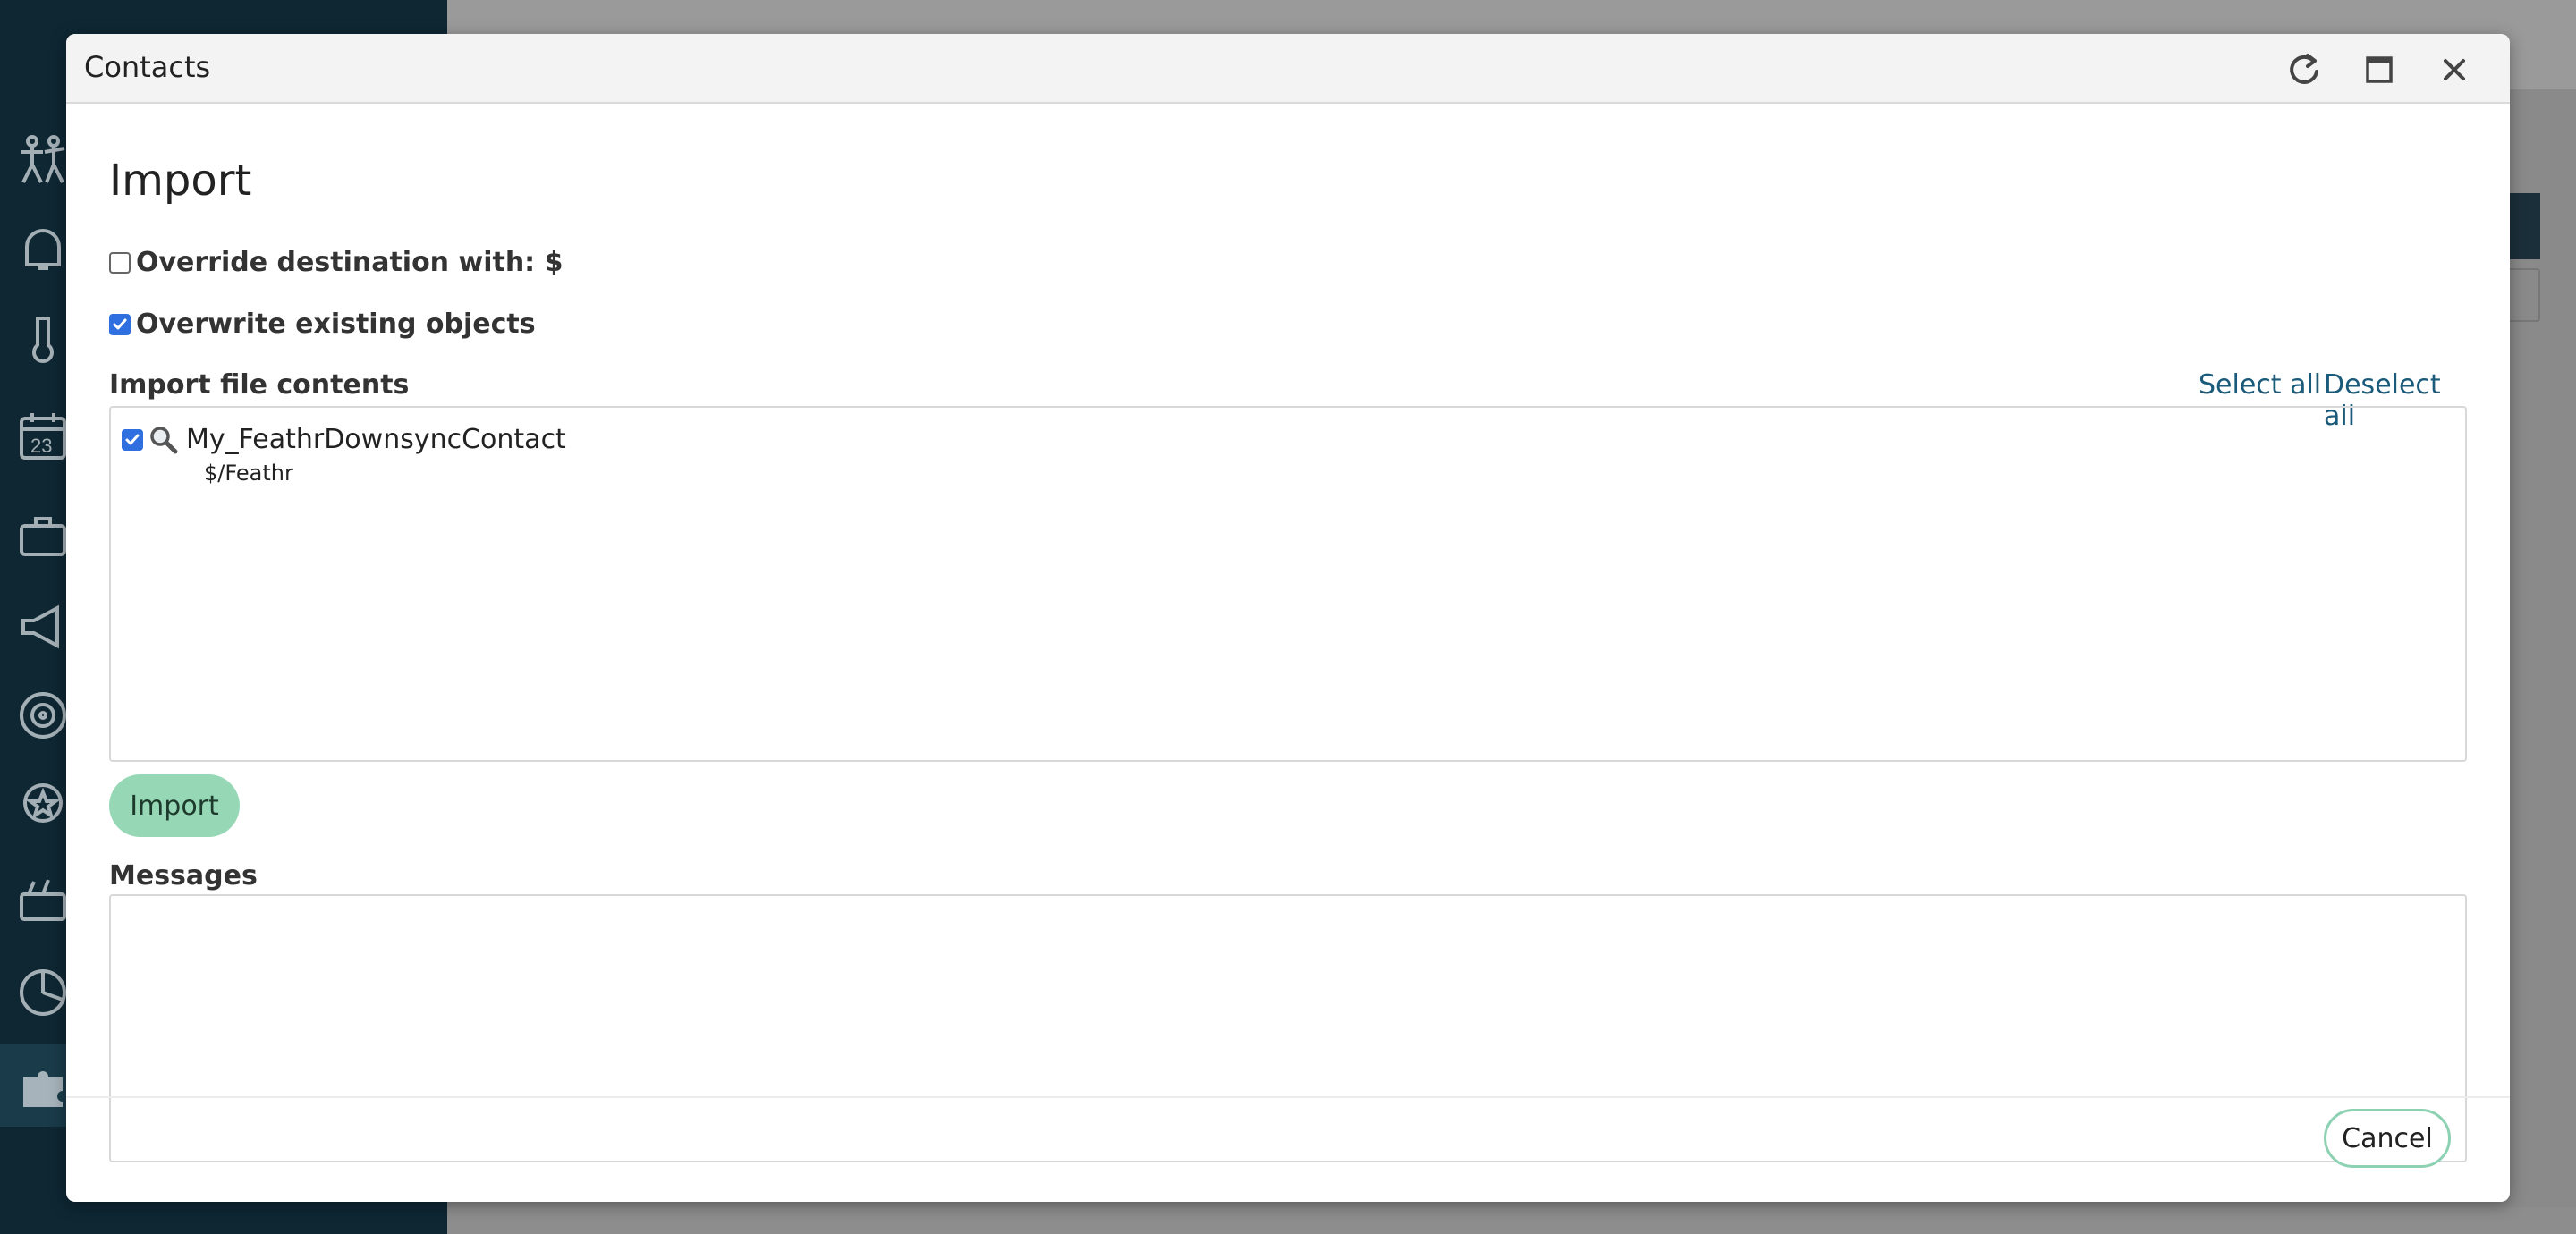 The width and height of the screenshot is (2576, 1234). I want to click on maximize-icon, so click(2379, 69).